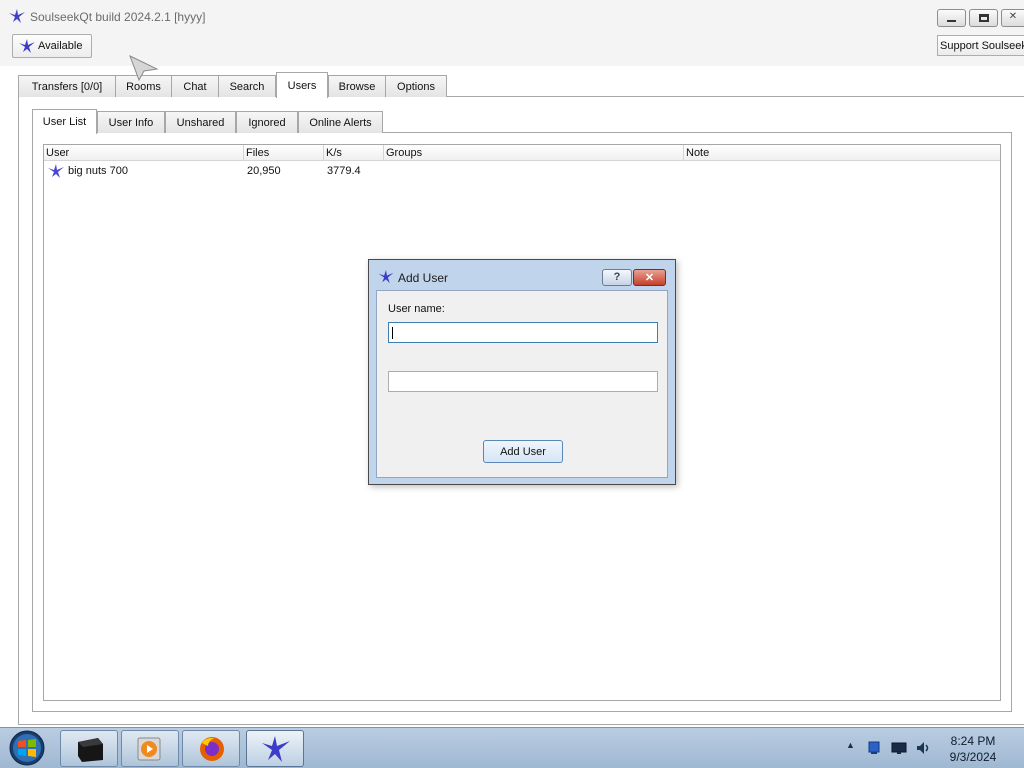  I want to click on username-input, so click(523, 332).